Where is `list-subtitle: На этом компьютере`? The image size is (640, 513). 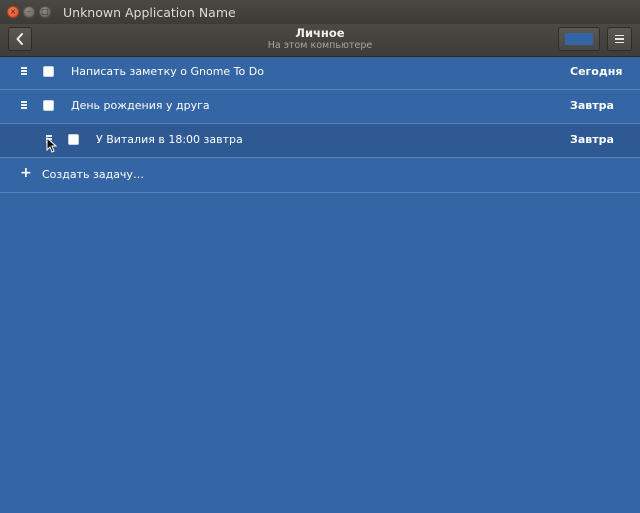 list-subtitle: На этом компьютере is located at coordinates (320, 45).